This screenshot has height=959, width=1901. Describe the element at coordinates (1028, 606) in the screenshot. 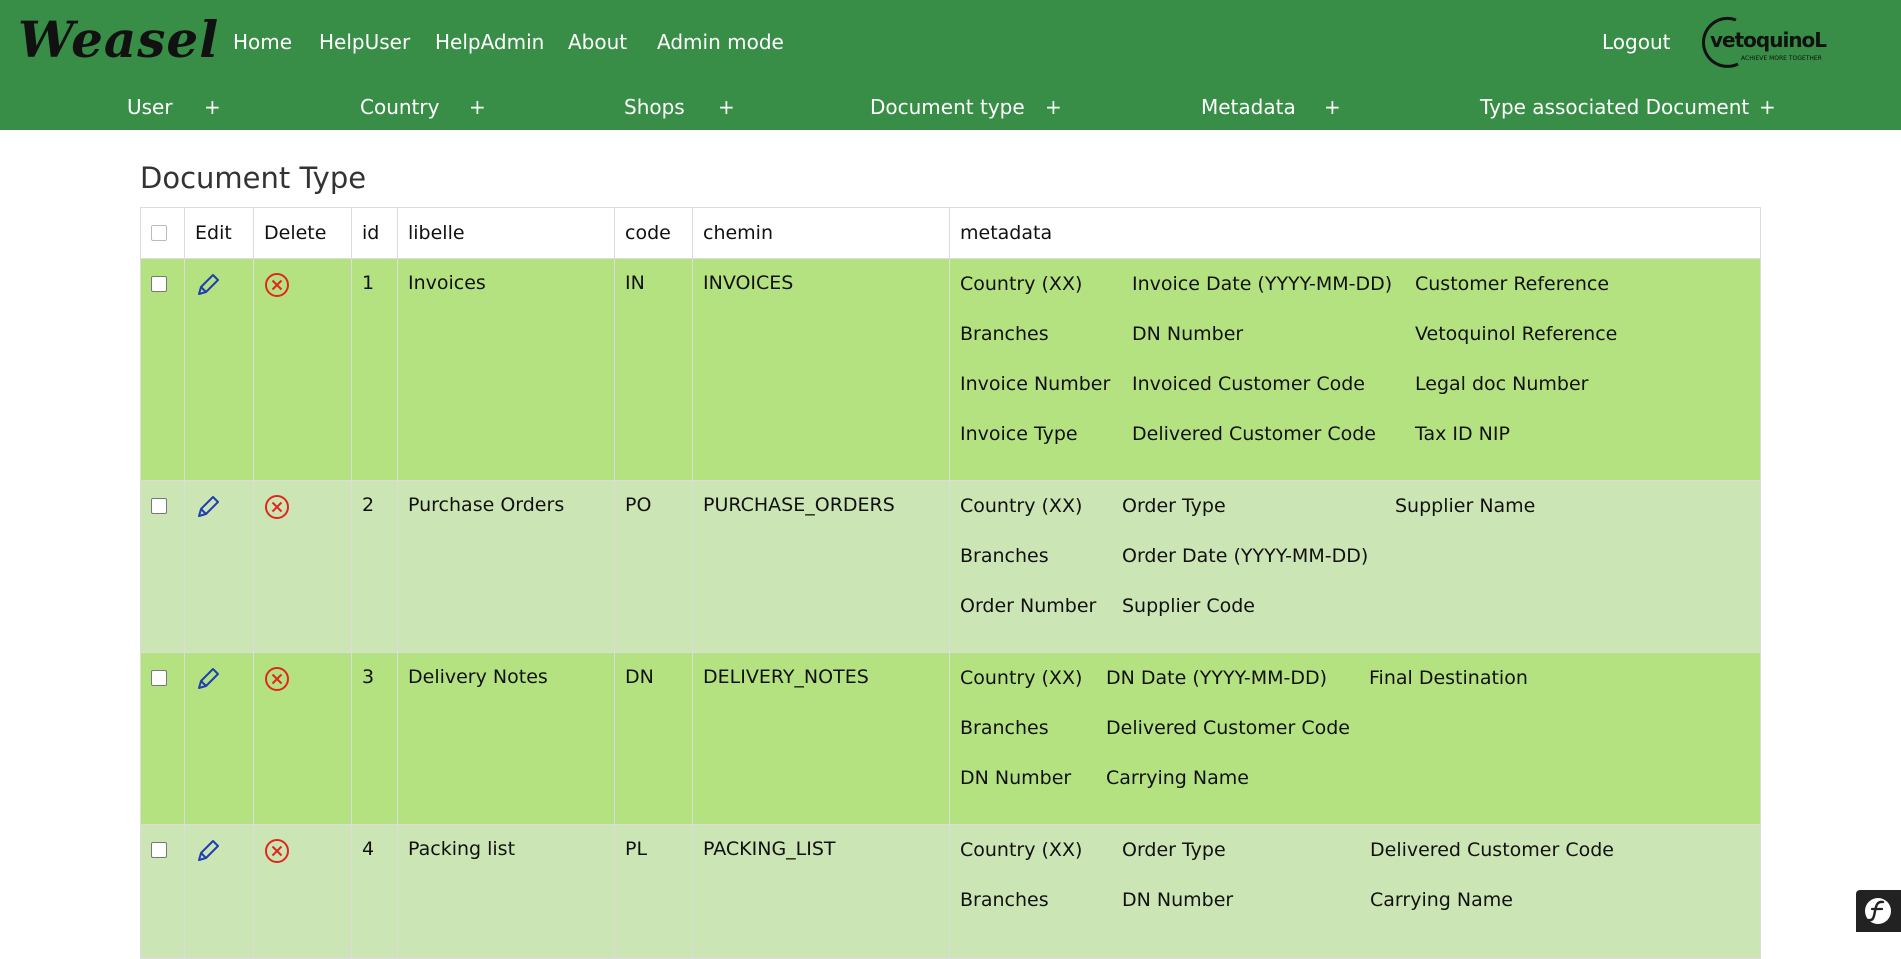

I see `metadata-item: Order Number` at that location.